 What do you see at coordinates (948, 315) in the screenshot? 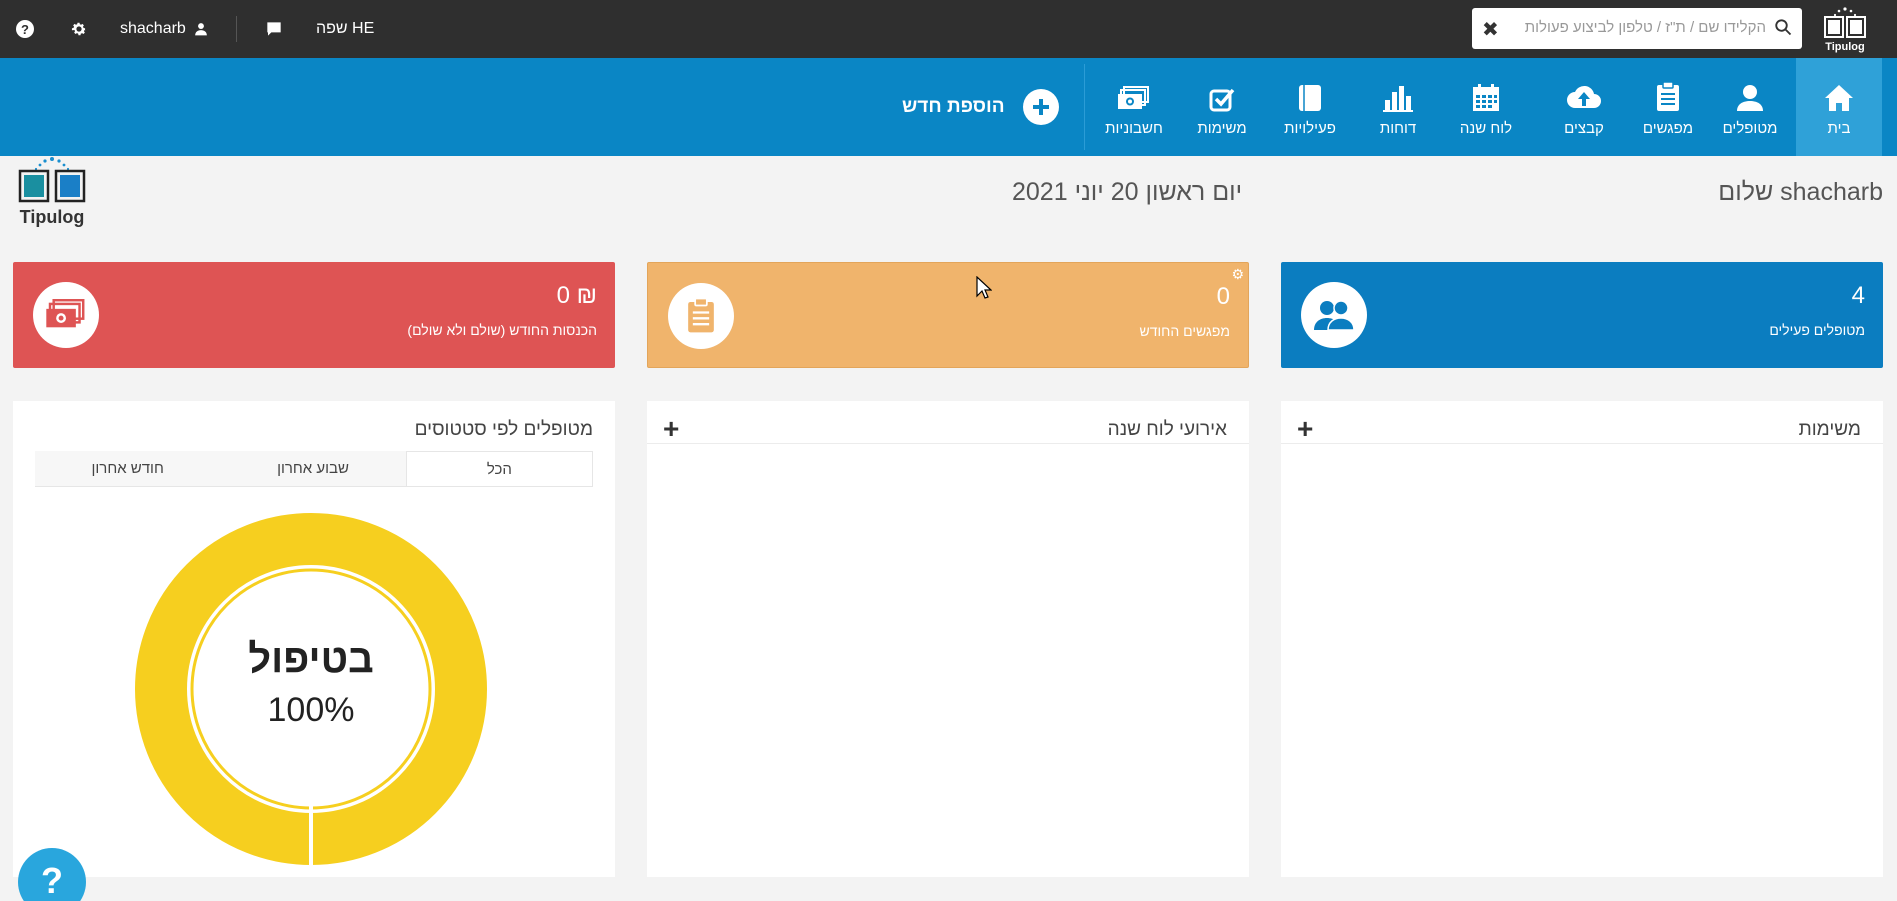
I see `meetings-card: ⚙ 0 מפגשים החודש` at bounding box center [948, 315].